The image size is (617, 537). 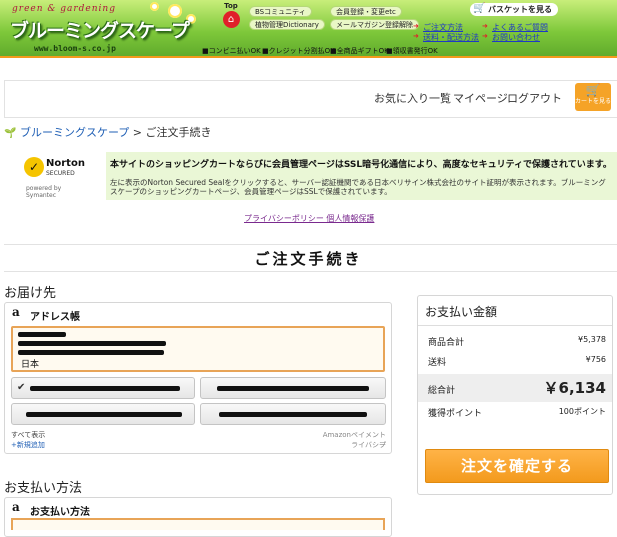 I want to click on points-label: 獲得ポイント, so click(x=455, y=414).